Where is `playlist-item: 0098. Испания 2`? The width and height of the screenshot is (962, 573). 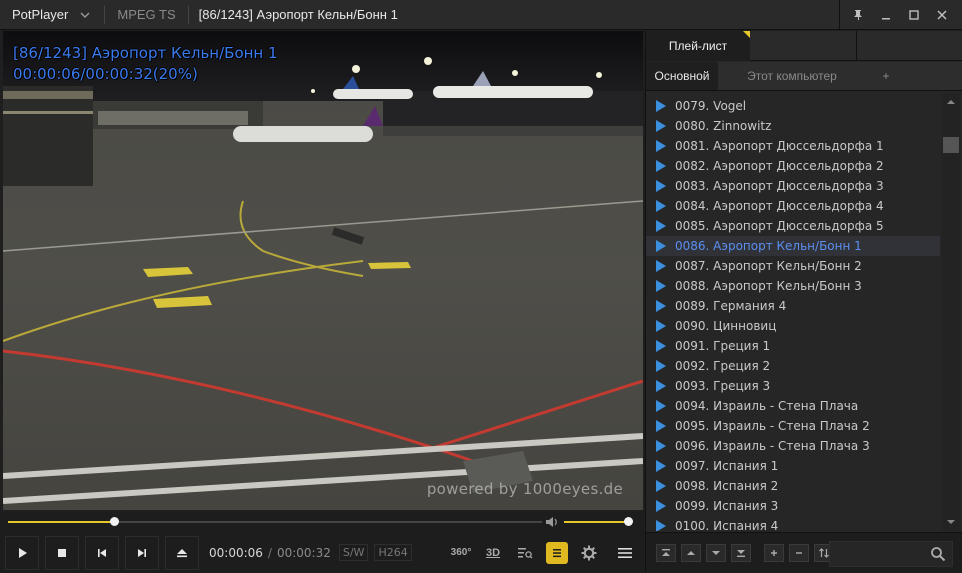 playlist-item: 0098. Испания 2 is located at coordinates (793, 486).